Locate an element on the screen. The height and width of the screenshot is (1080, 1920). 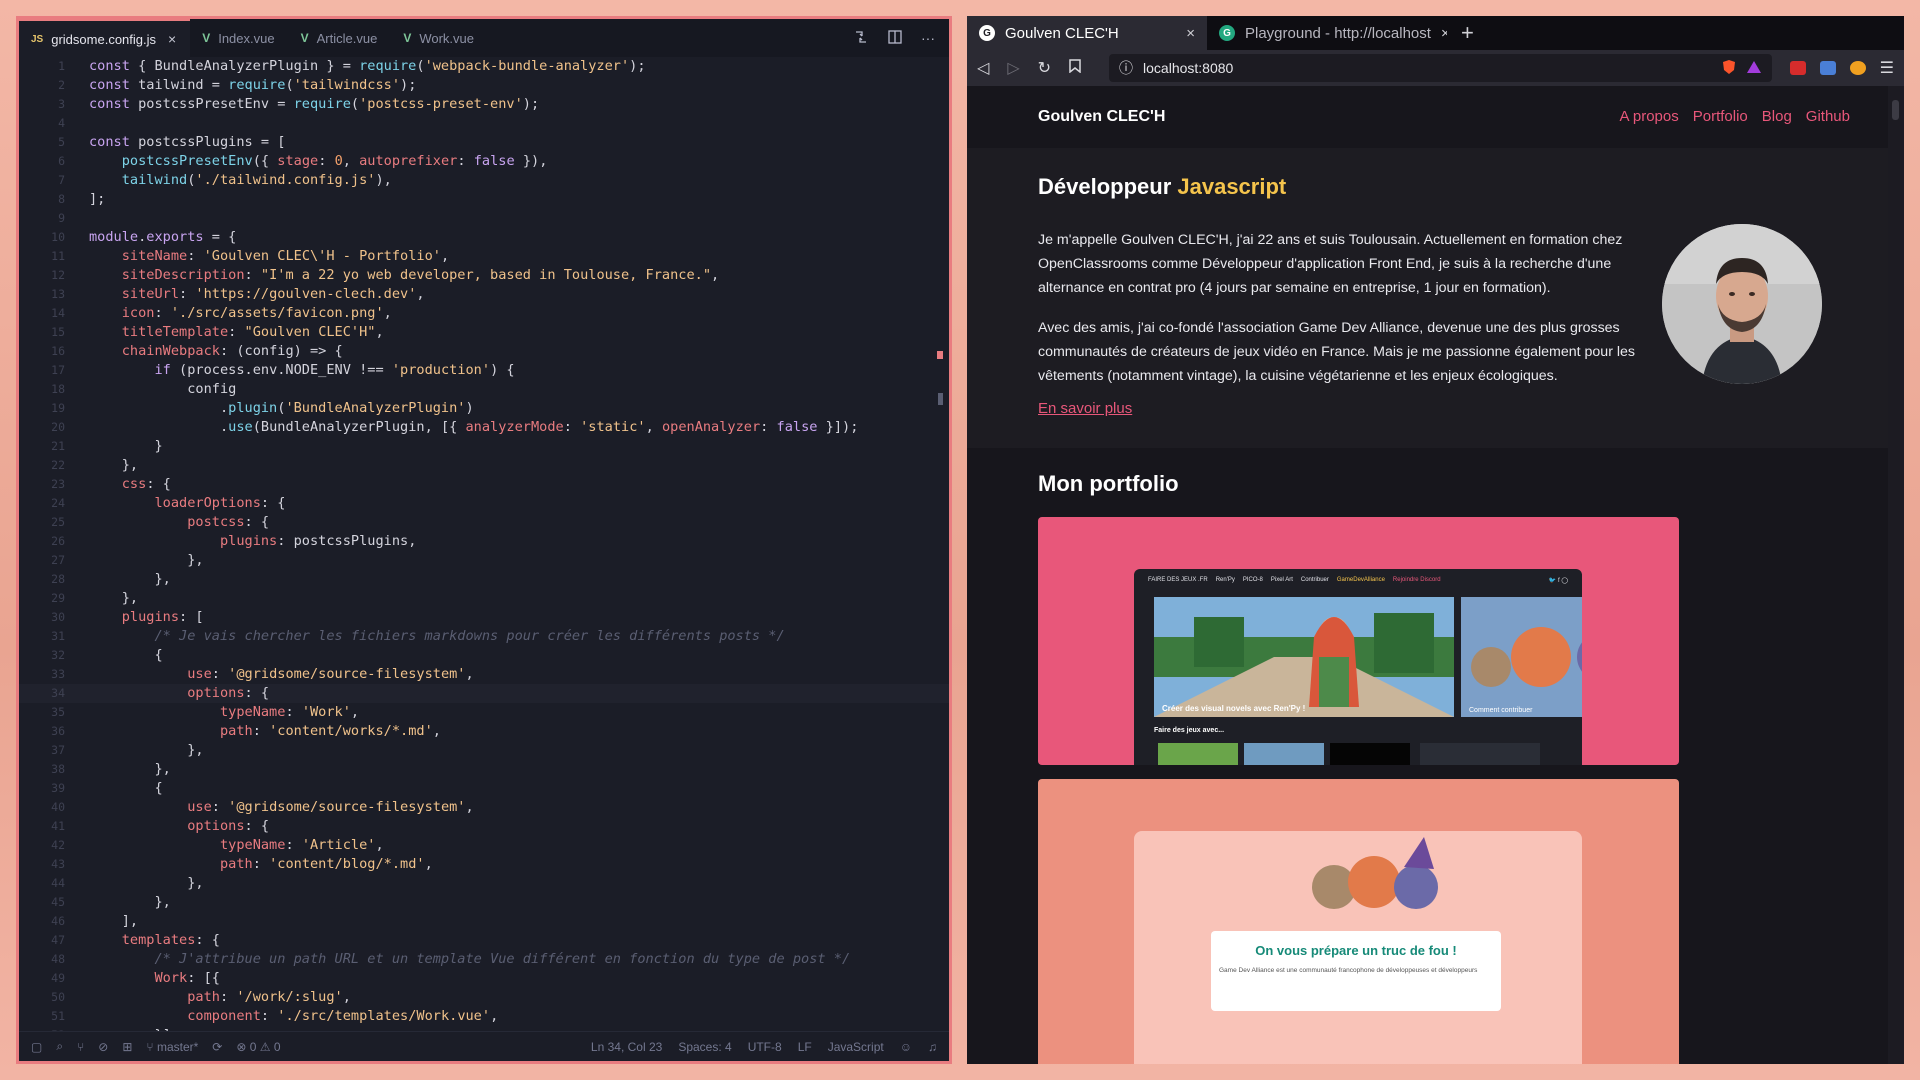
code-line: 42 typeName: 'Article', is located at coordinates (484, 845).